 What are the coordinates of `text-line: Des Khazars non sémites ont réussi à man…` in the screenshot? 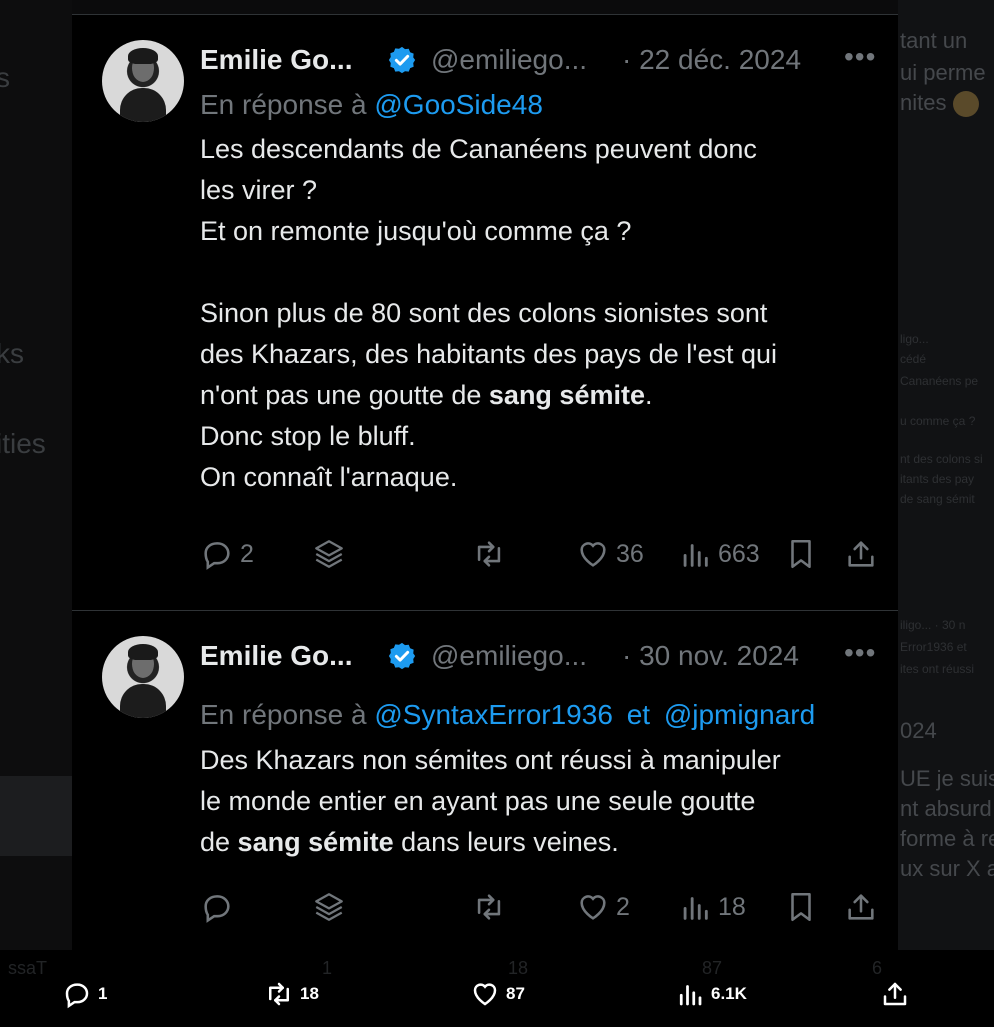 It's located at (490, 760).